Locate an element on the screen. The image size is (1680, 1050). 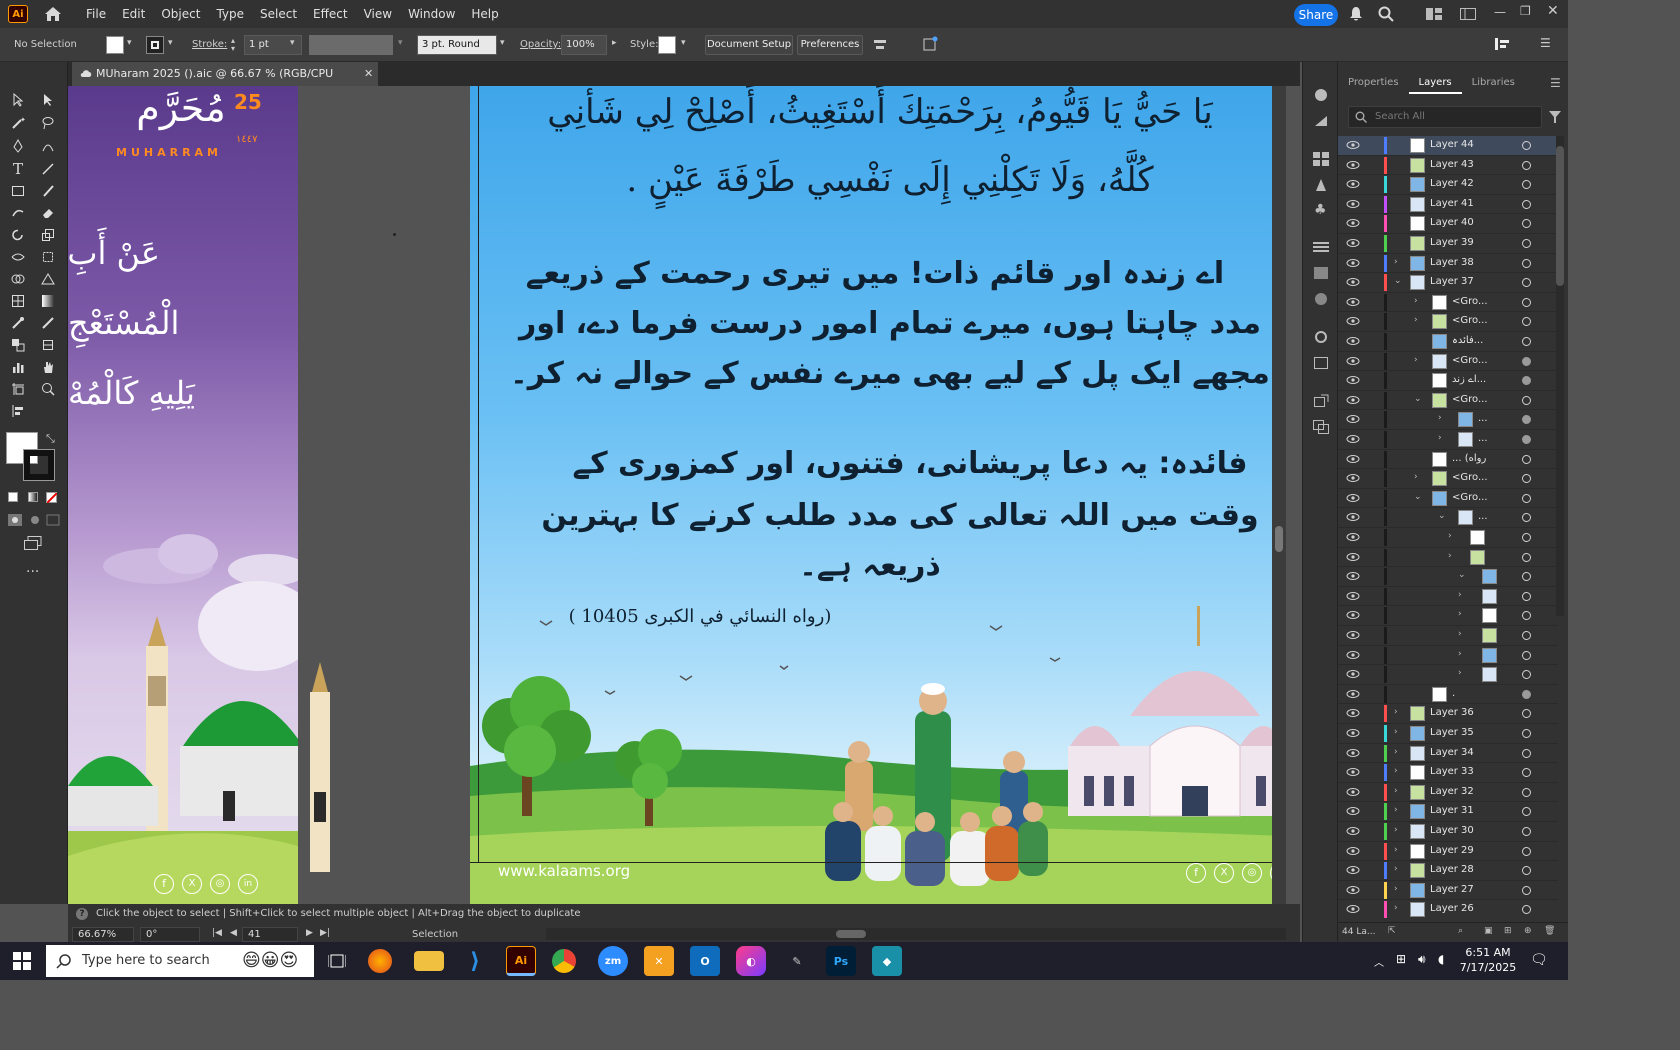
slice-tool-icon is located at coordinates (48, 345).